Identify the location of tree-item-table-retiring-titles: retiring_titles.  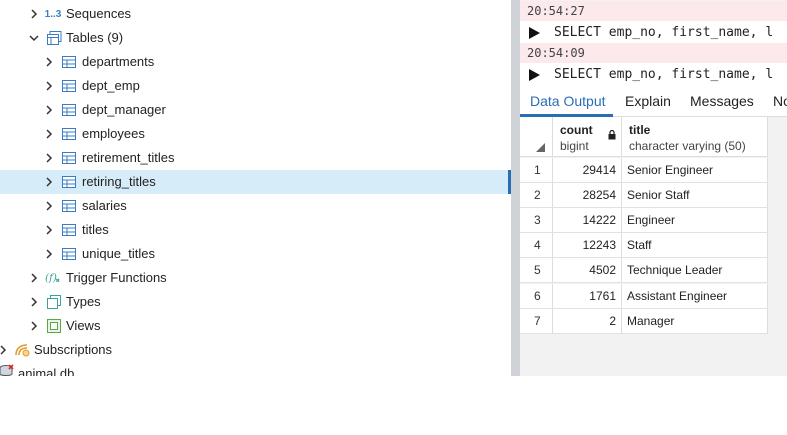
(255, 182).